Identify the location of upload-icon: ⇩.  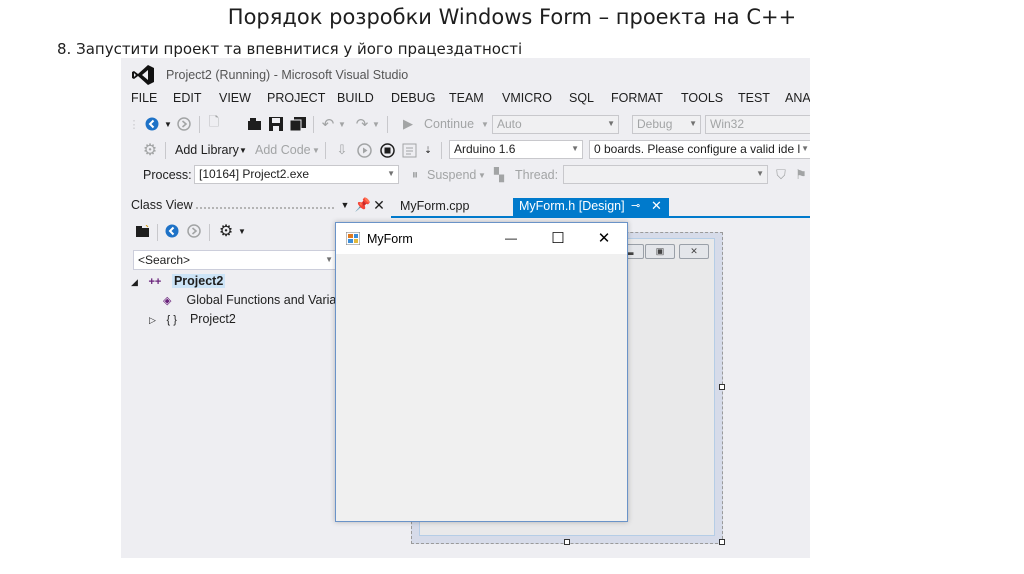
(342, 150).